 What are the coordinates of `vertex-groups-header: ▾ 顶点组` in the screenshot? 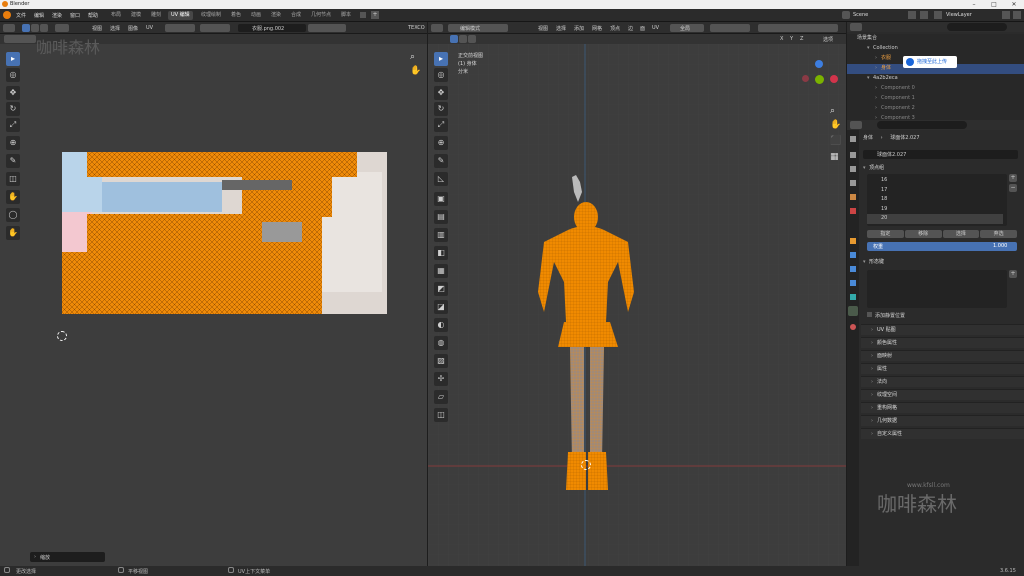 It's located at (873, 167).